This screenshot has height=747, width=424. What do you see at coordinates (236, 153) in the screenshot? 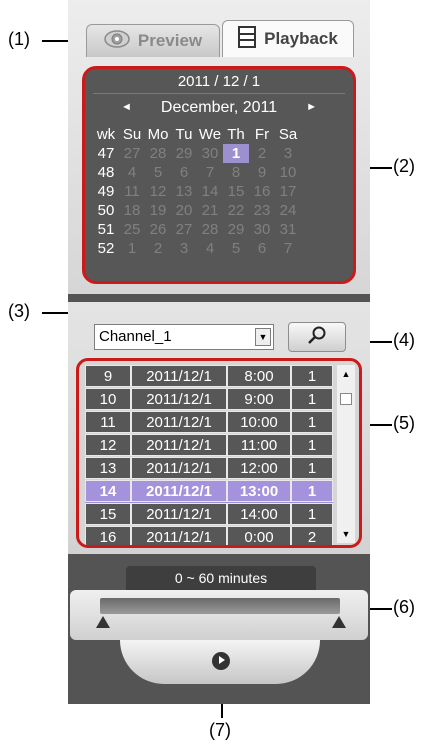
I see `calendar-day-selected: 1` at bounding box center [236, 153].